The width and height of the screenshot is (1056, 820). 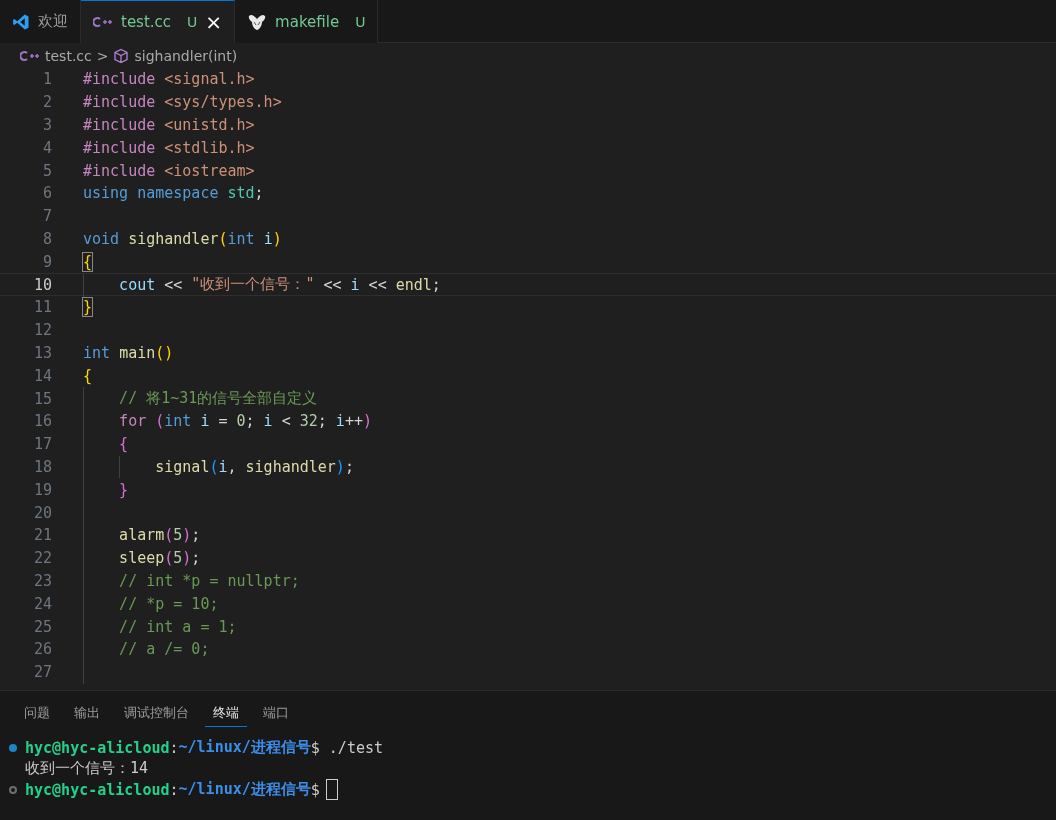 I want to click on prompt-path: ~/linux/进程信号, so click(x=244, y=789).